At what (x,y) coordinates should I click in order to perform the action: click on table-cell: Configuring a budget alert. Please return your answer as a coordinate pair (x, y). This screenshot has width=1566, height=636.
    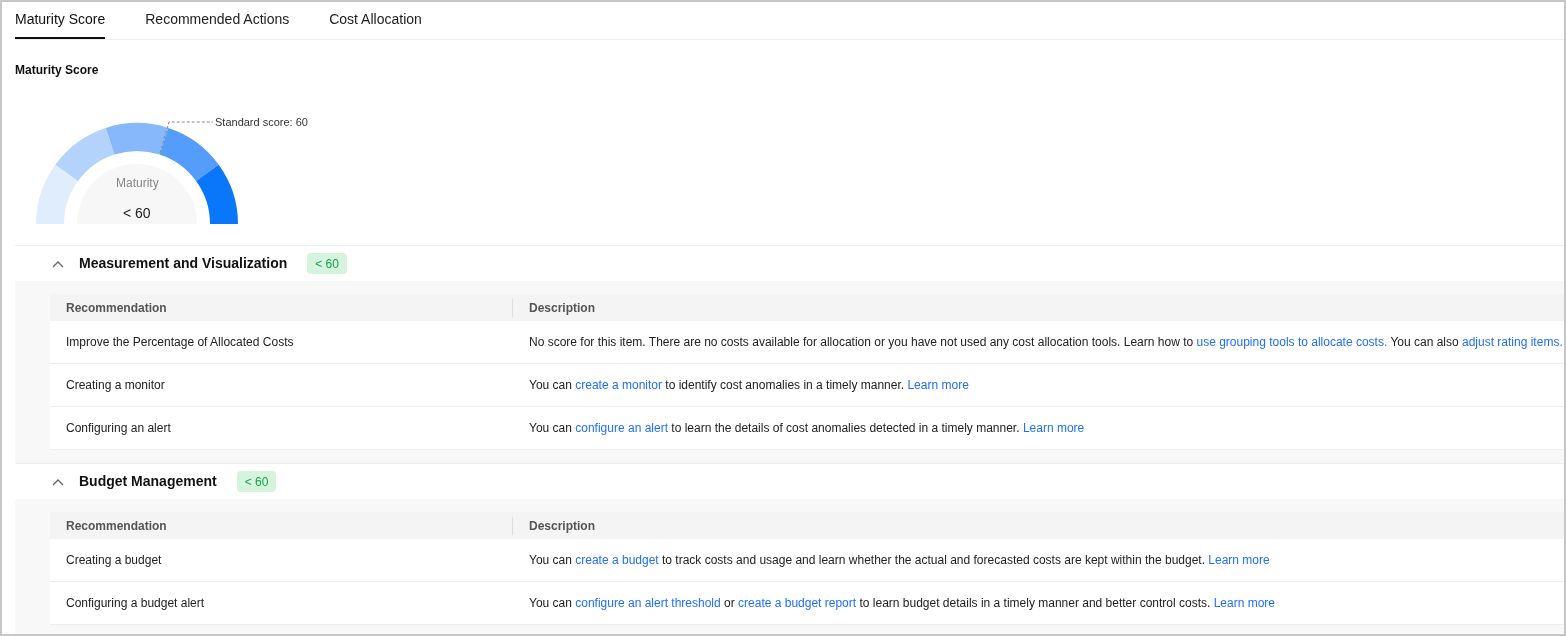
    Looking at the image, I should click on (135, 603).